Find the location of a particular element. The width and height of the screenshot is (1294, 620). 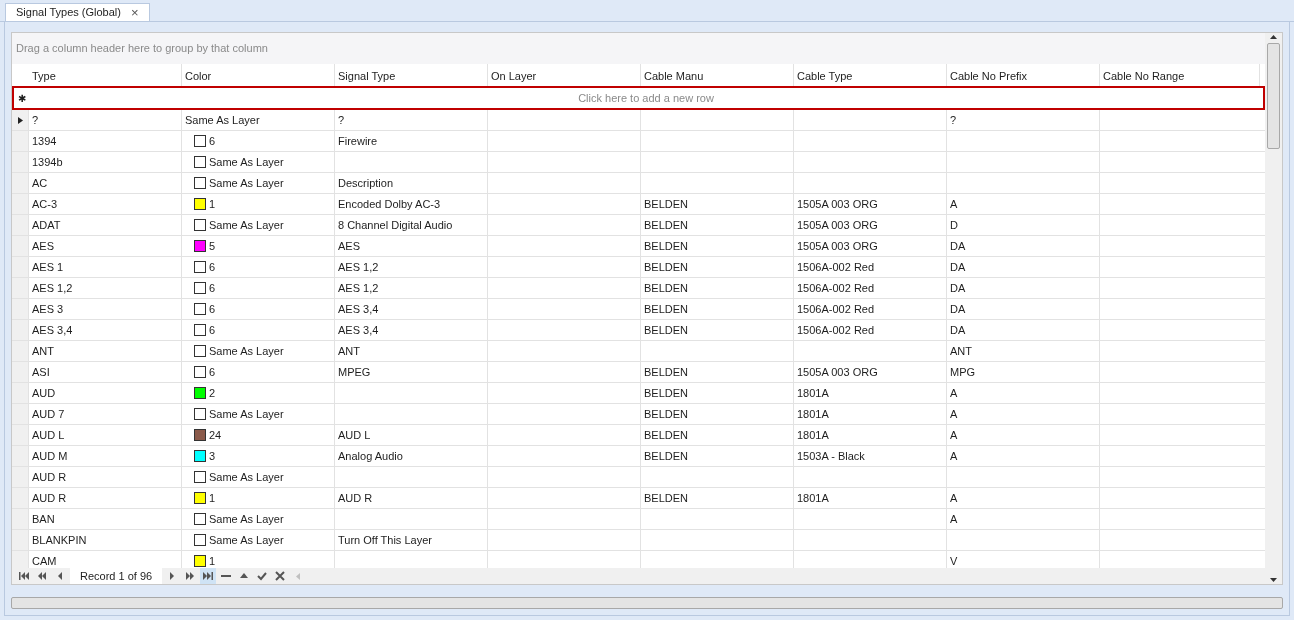

current-row-arrow-icon is located at coordinates (20, 120).